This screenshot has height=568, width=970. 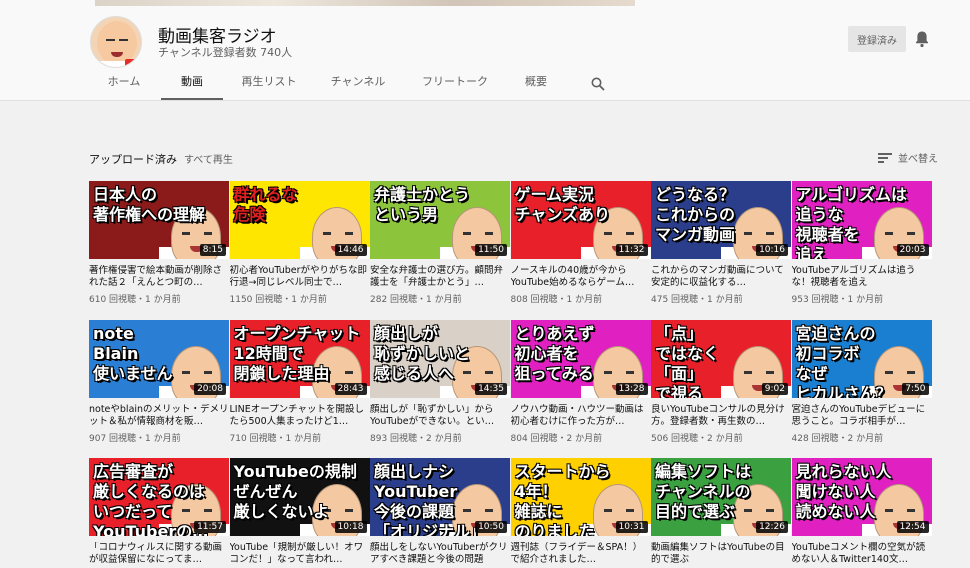 What do you see at coordinates (208, 158) in the screenshot?
I see `play-all-link: すべて再生` at bounding box center [208, 158].